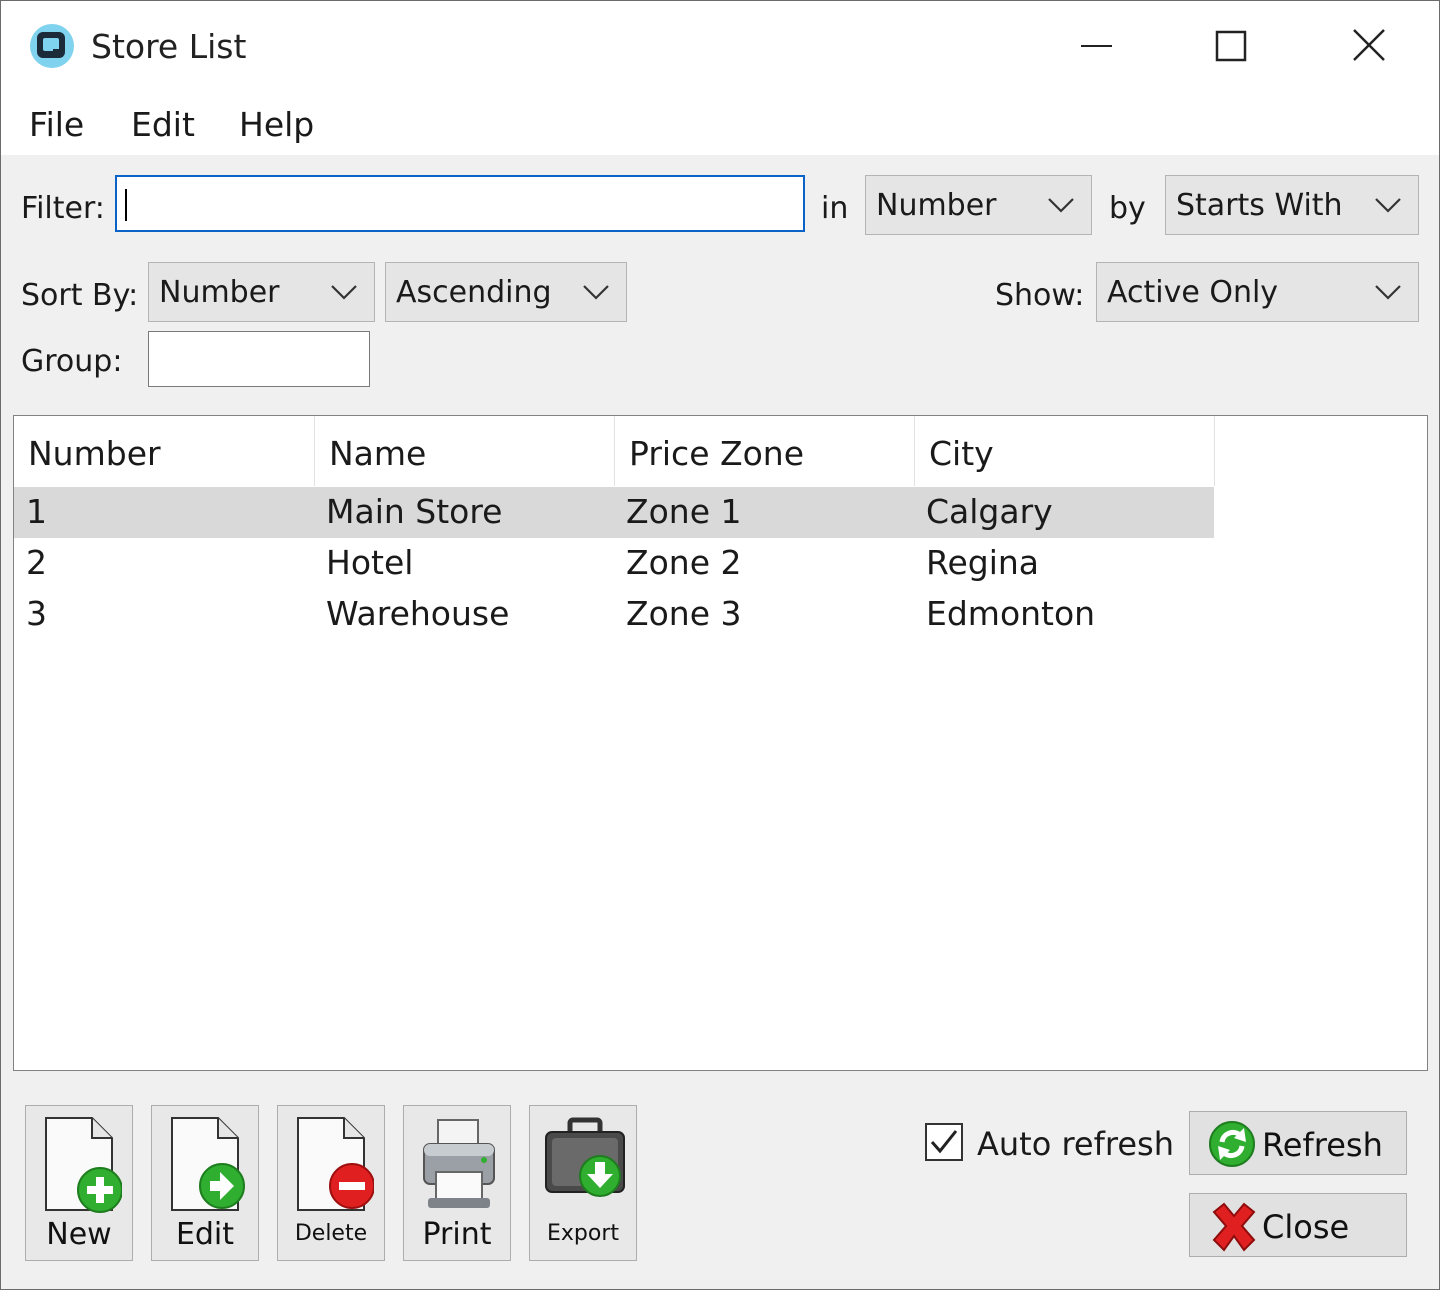  What do you see at coordinates (335, 1164) in the screenshot?
I see `delete-document-icon` at bounding box center [335, 1164].